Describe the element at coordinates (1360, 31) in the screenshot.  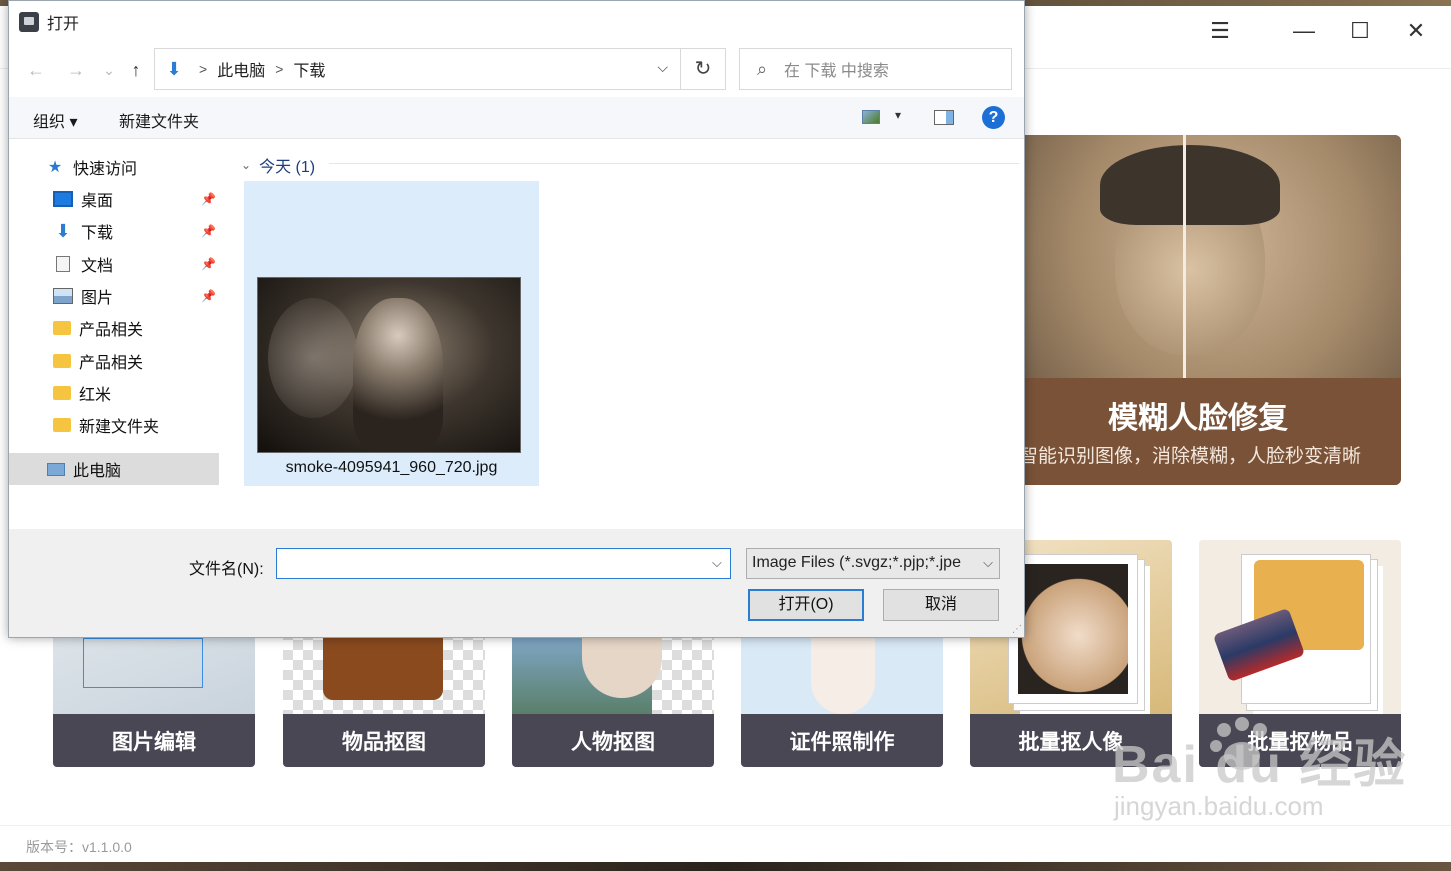
I see `maximize-button: ☐` at that location.